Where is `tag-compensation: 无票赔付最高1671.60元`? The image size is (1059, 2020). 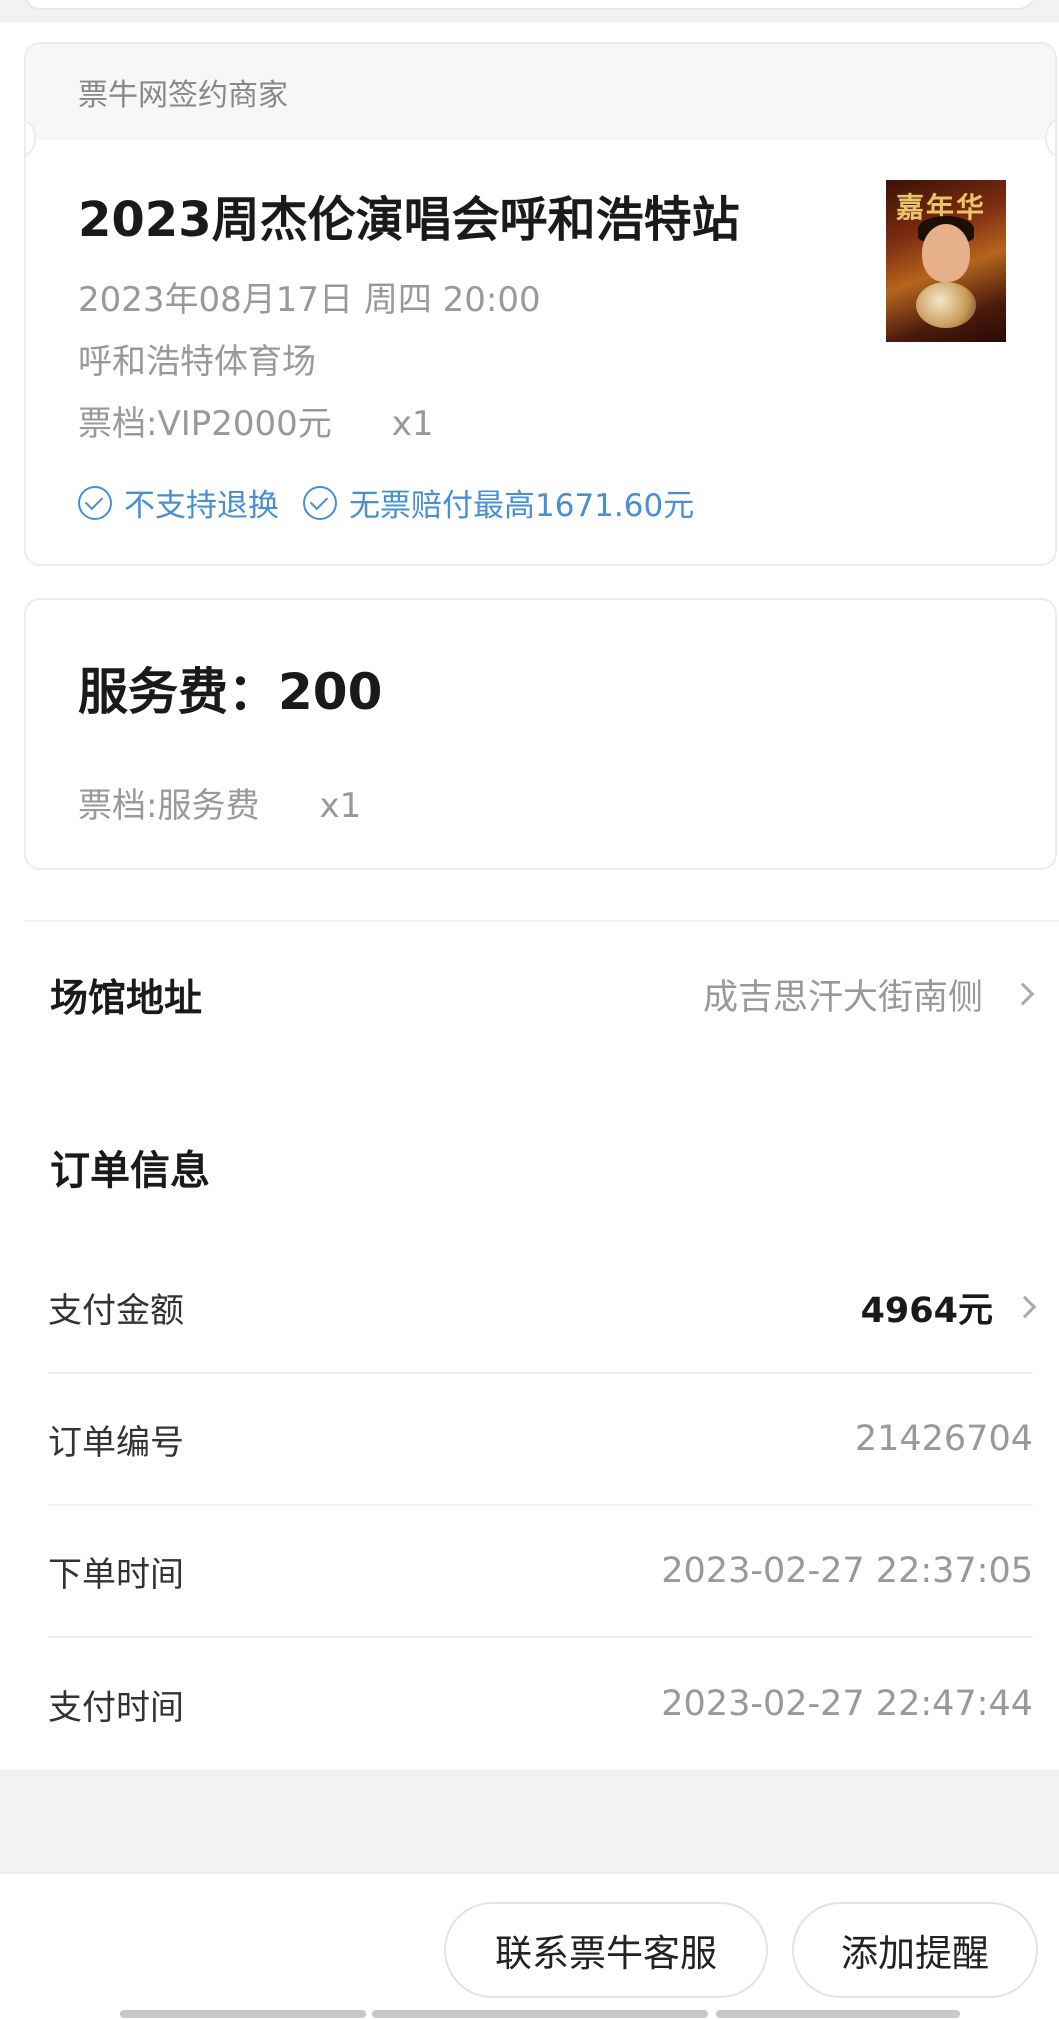
tag-compensation: 无票赔付最高1671.60元 is located at coordinates (498, 502).